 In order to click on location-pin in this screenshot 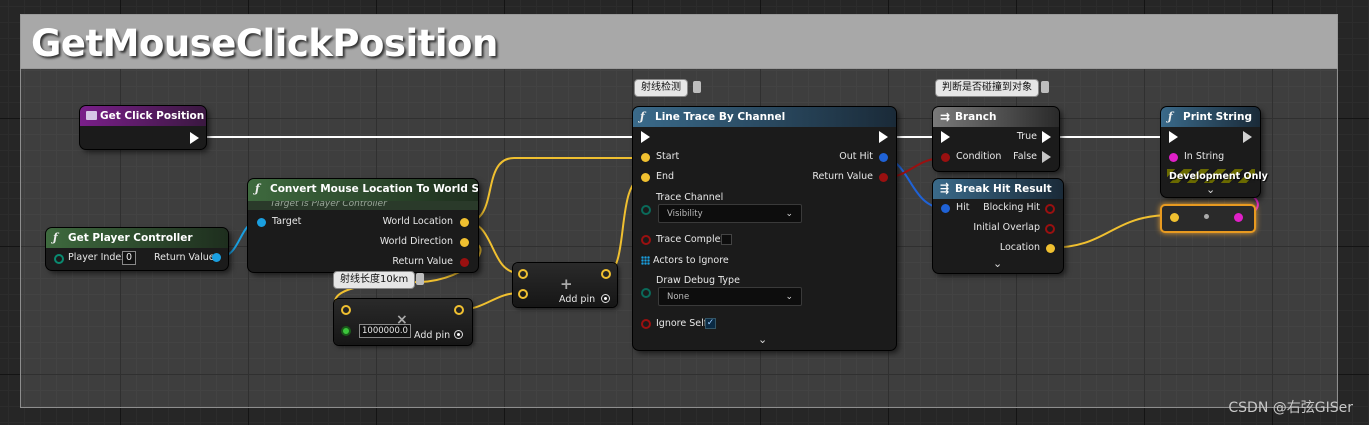, I will do `click(1050, 248)`.